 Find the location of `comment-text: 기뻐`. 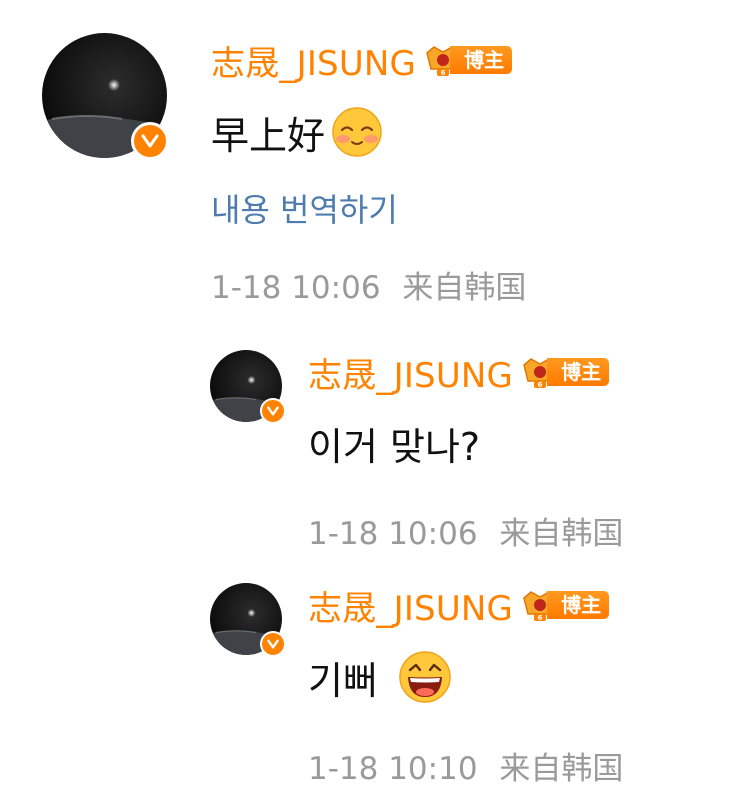

comment-text: 기뻐 is located at coordinates (343, 680).